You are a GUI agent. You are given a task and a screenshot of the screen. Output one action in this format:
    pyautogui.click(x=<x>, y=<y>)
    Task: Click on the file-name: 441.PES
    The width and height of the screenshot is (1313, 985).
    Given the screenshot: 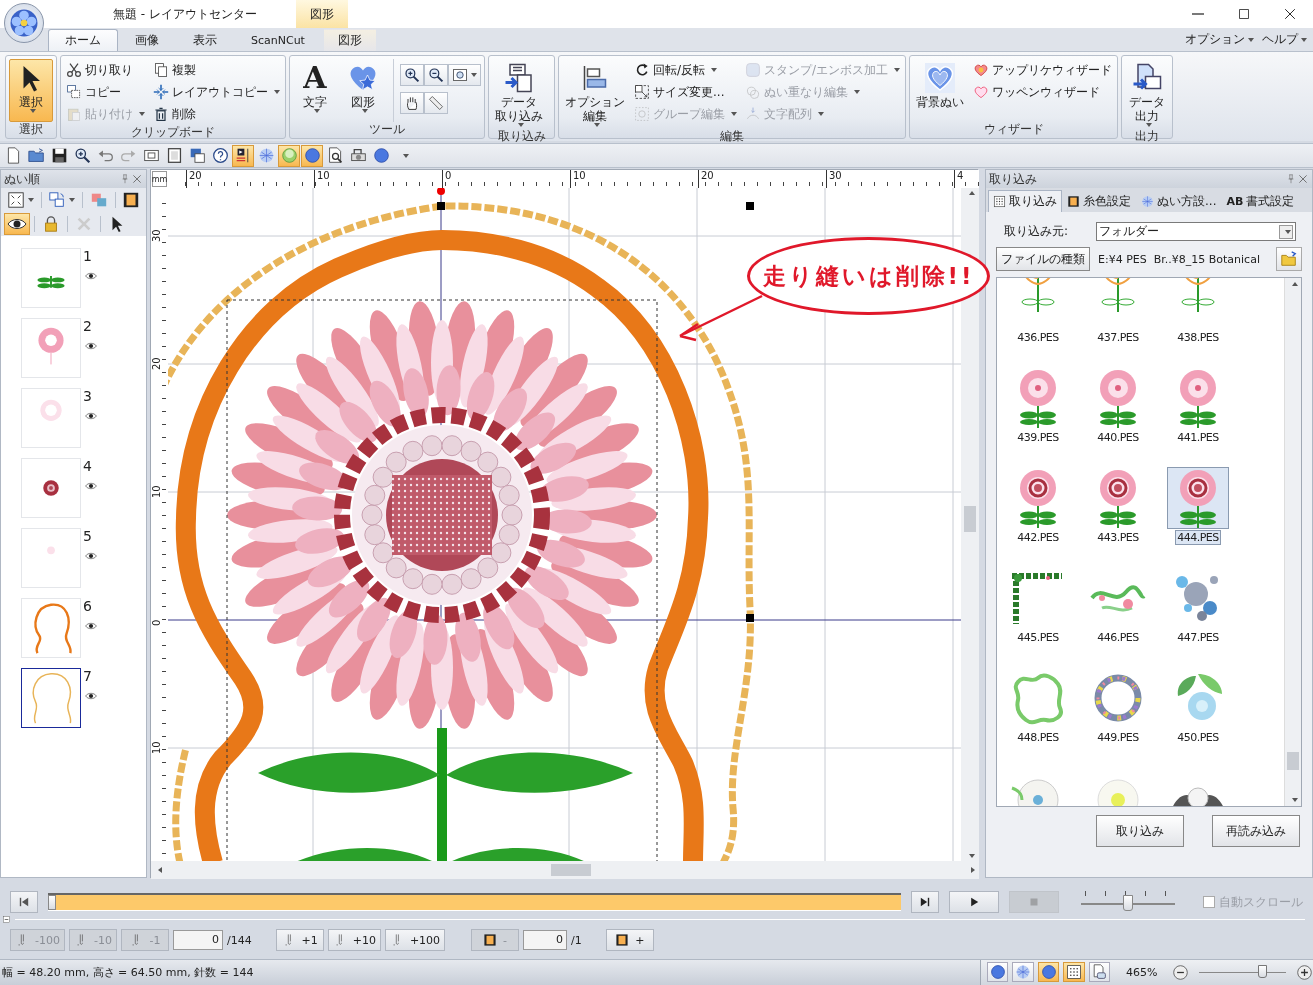 What is the action you would take?
    pyautogui.click(x=1198, y=438)
    